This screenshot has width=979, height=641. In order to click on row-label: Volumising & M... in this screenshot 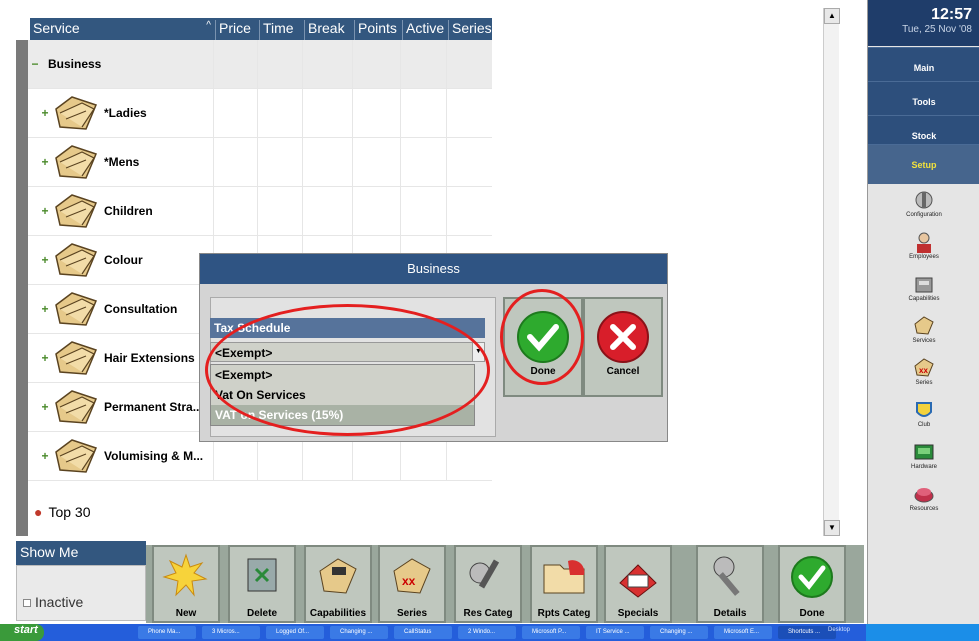, I will do `click(154, 456)`.